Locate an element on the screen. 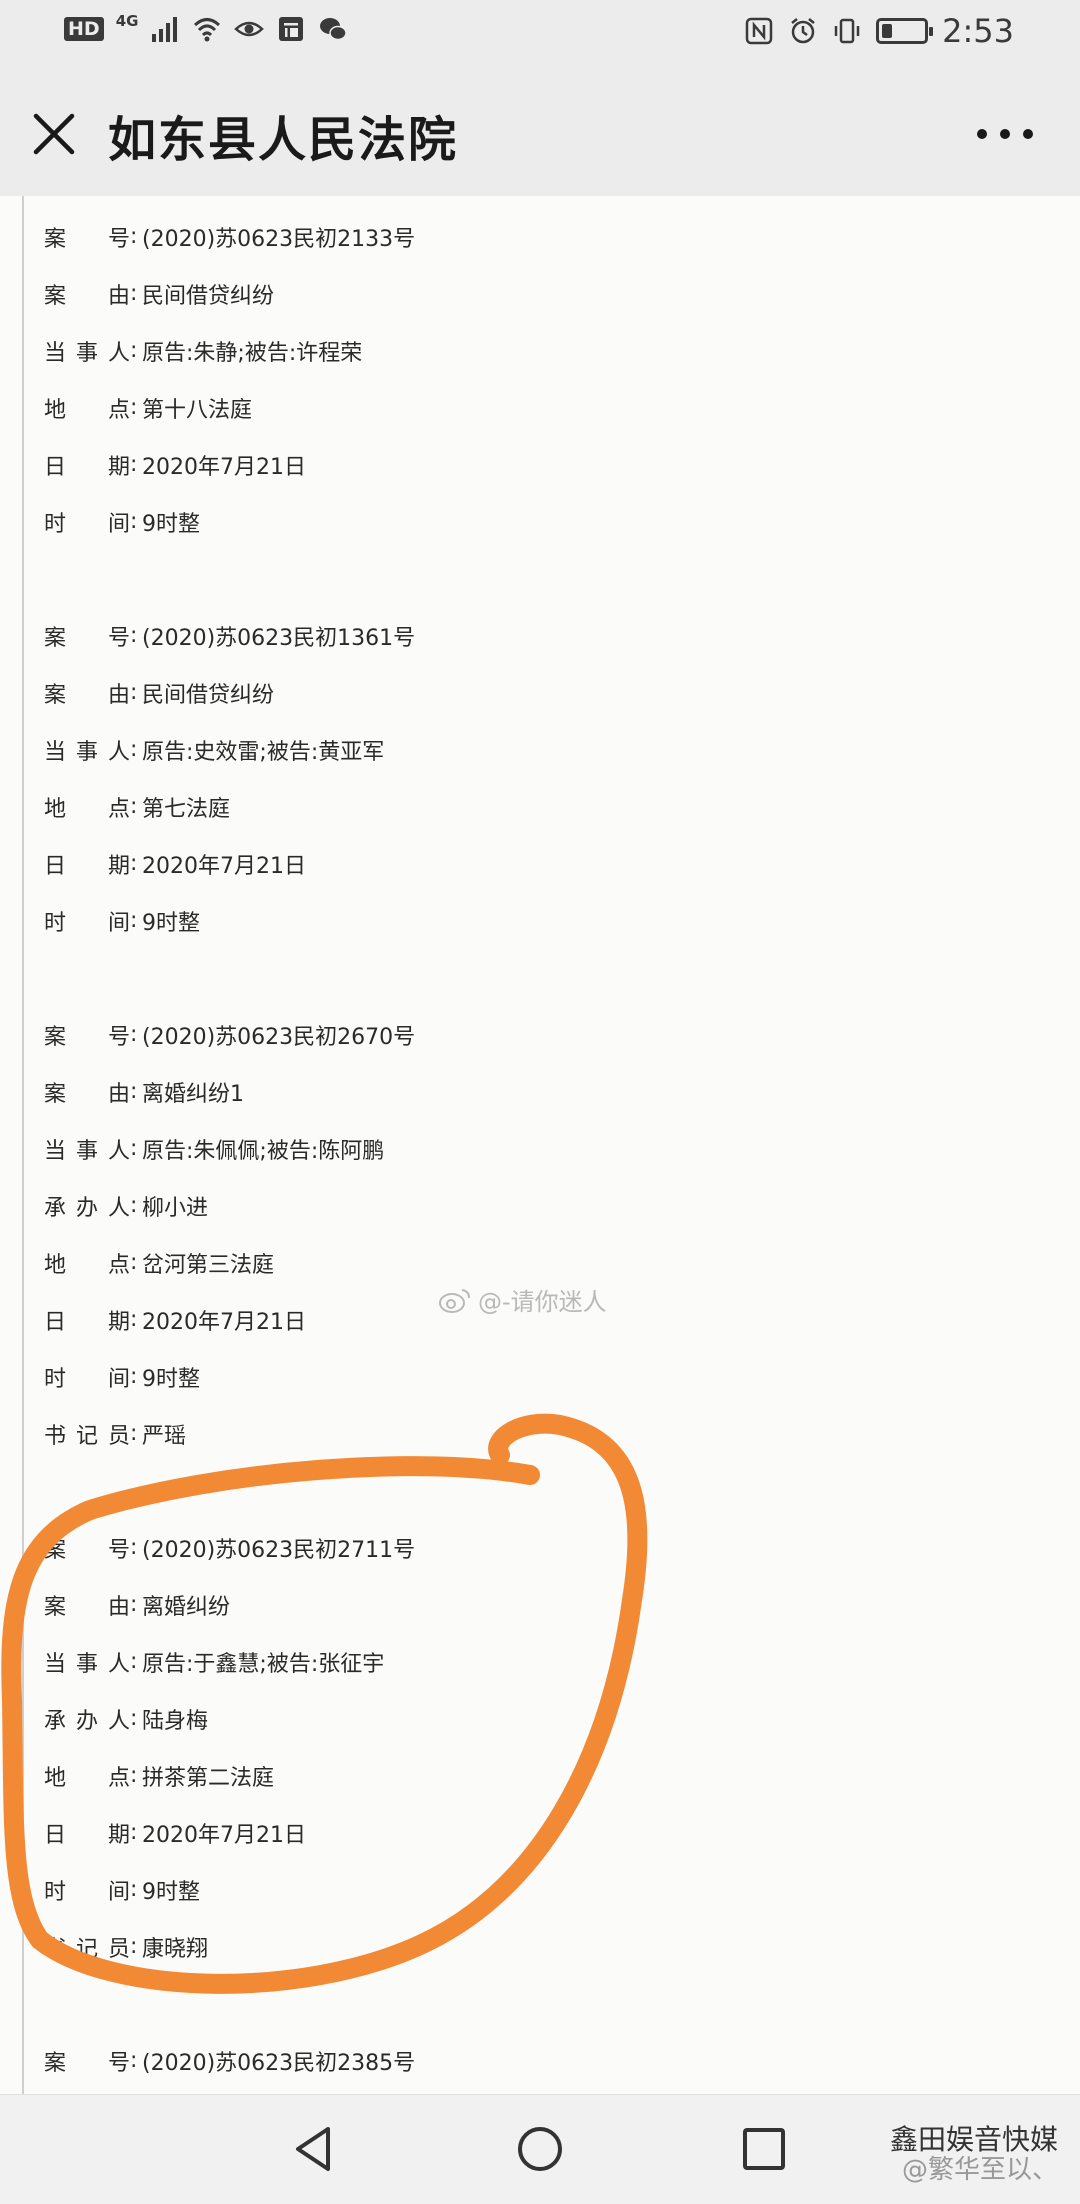 This screenshot has height=2204, width=1080. app-bar: 如东县人民法院 is located at coordinates (540, 131).